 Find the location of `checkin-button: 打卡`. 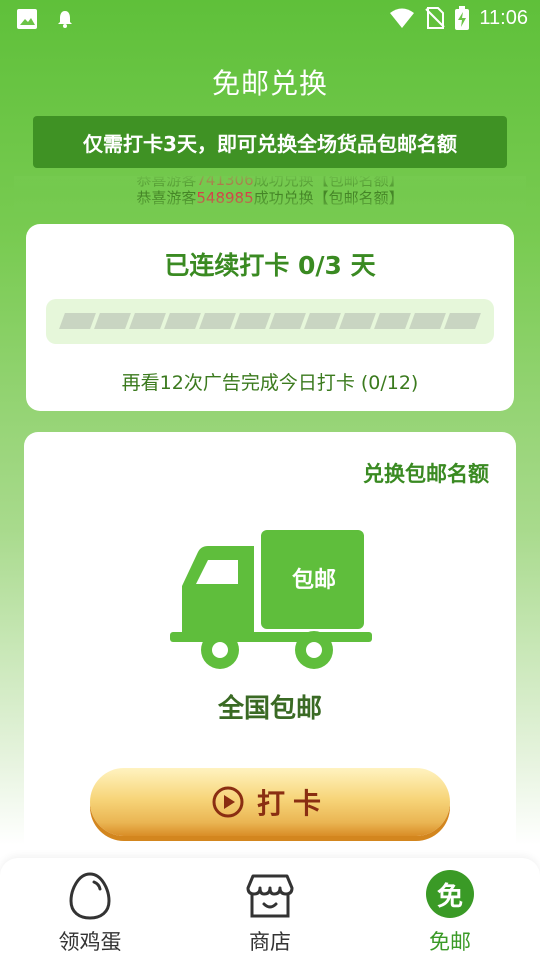

checkin-button: 打卡 is located at coordinates (270, 802).